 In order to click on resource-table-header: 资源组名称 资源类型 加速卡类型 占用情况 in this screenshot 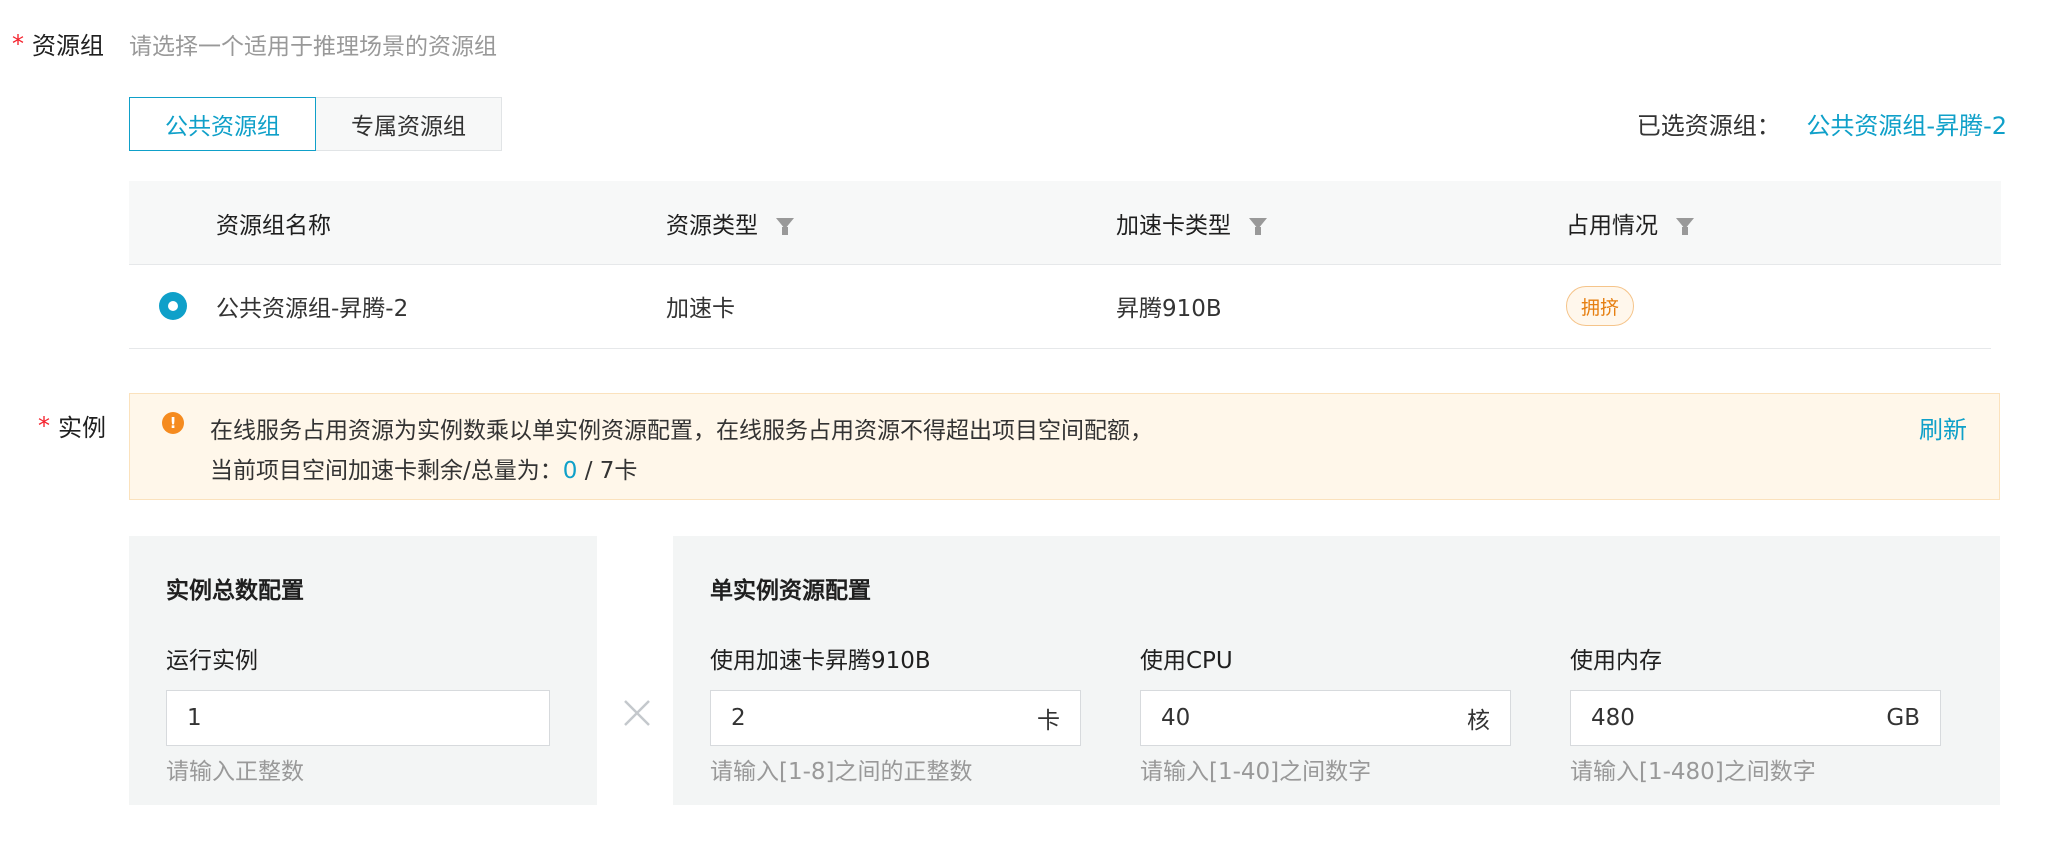, I will do `click(1065, 223)`.